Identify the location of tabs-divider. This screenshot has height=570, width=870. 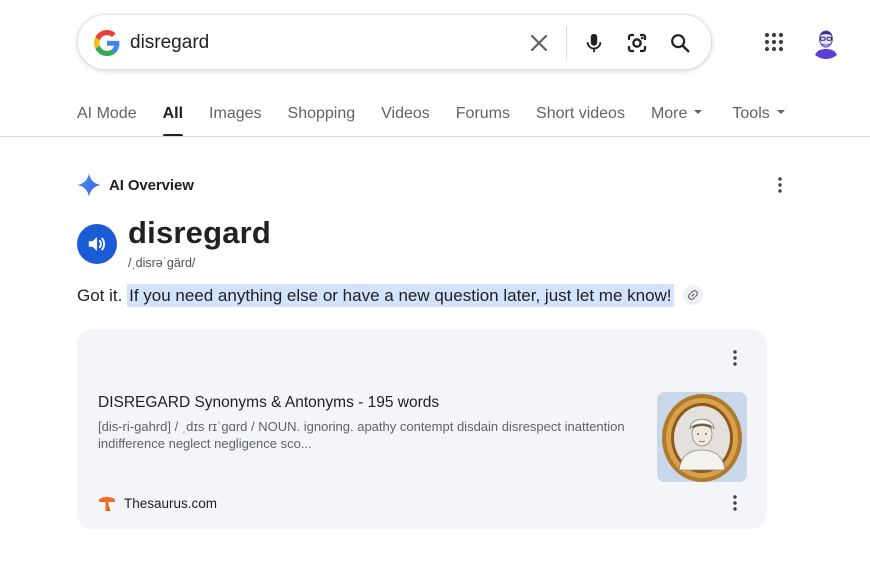
(435, 136).